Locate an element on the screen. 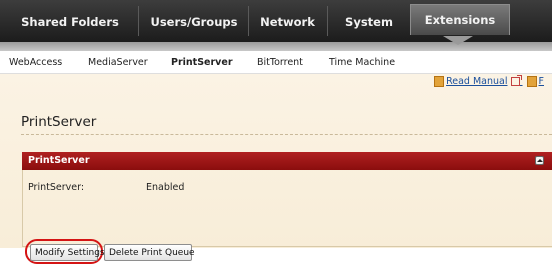 This screenshot has height=264, width=552. page-title: PrintServer is located at coordinates (59, 122).